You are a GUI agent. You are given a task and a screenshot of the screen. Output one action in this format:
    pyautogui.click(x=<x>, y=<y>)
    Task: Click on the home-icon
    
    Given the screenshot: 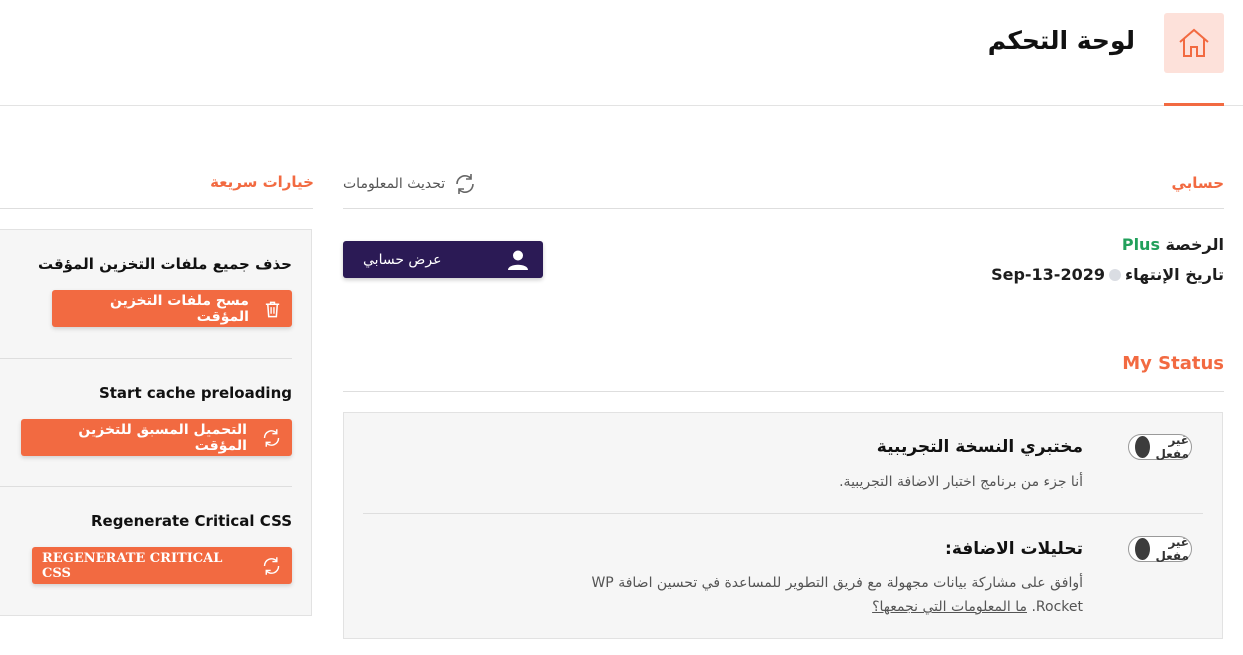 What is the action you would take?
    pyautogui.click(x=1194, y=42)
    